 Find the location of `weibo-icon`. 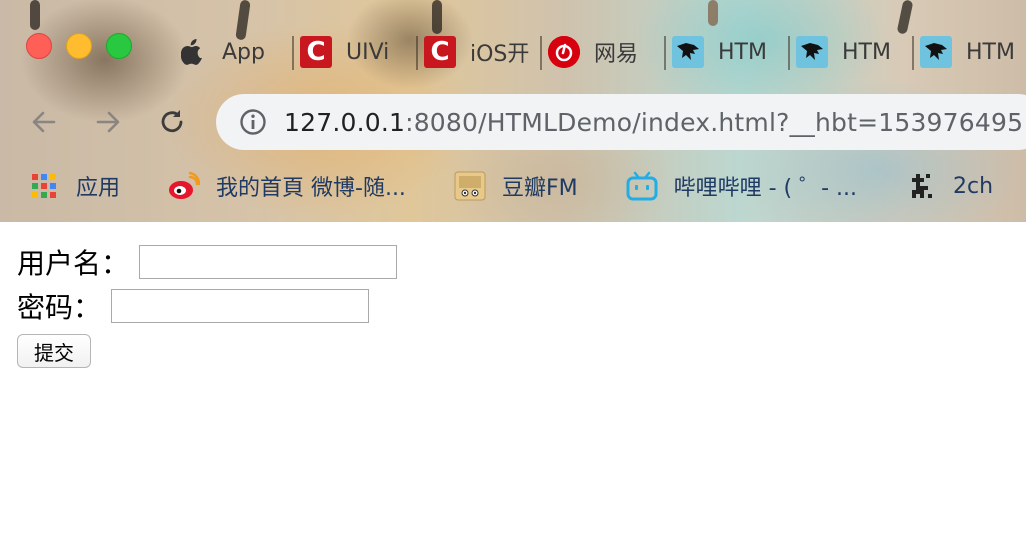

weibo-icon is located at coordinates (184, 186).